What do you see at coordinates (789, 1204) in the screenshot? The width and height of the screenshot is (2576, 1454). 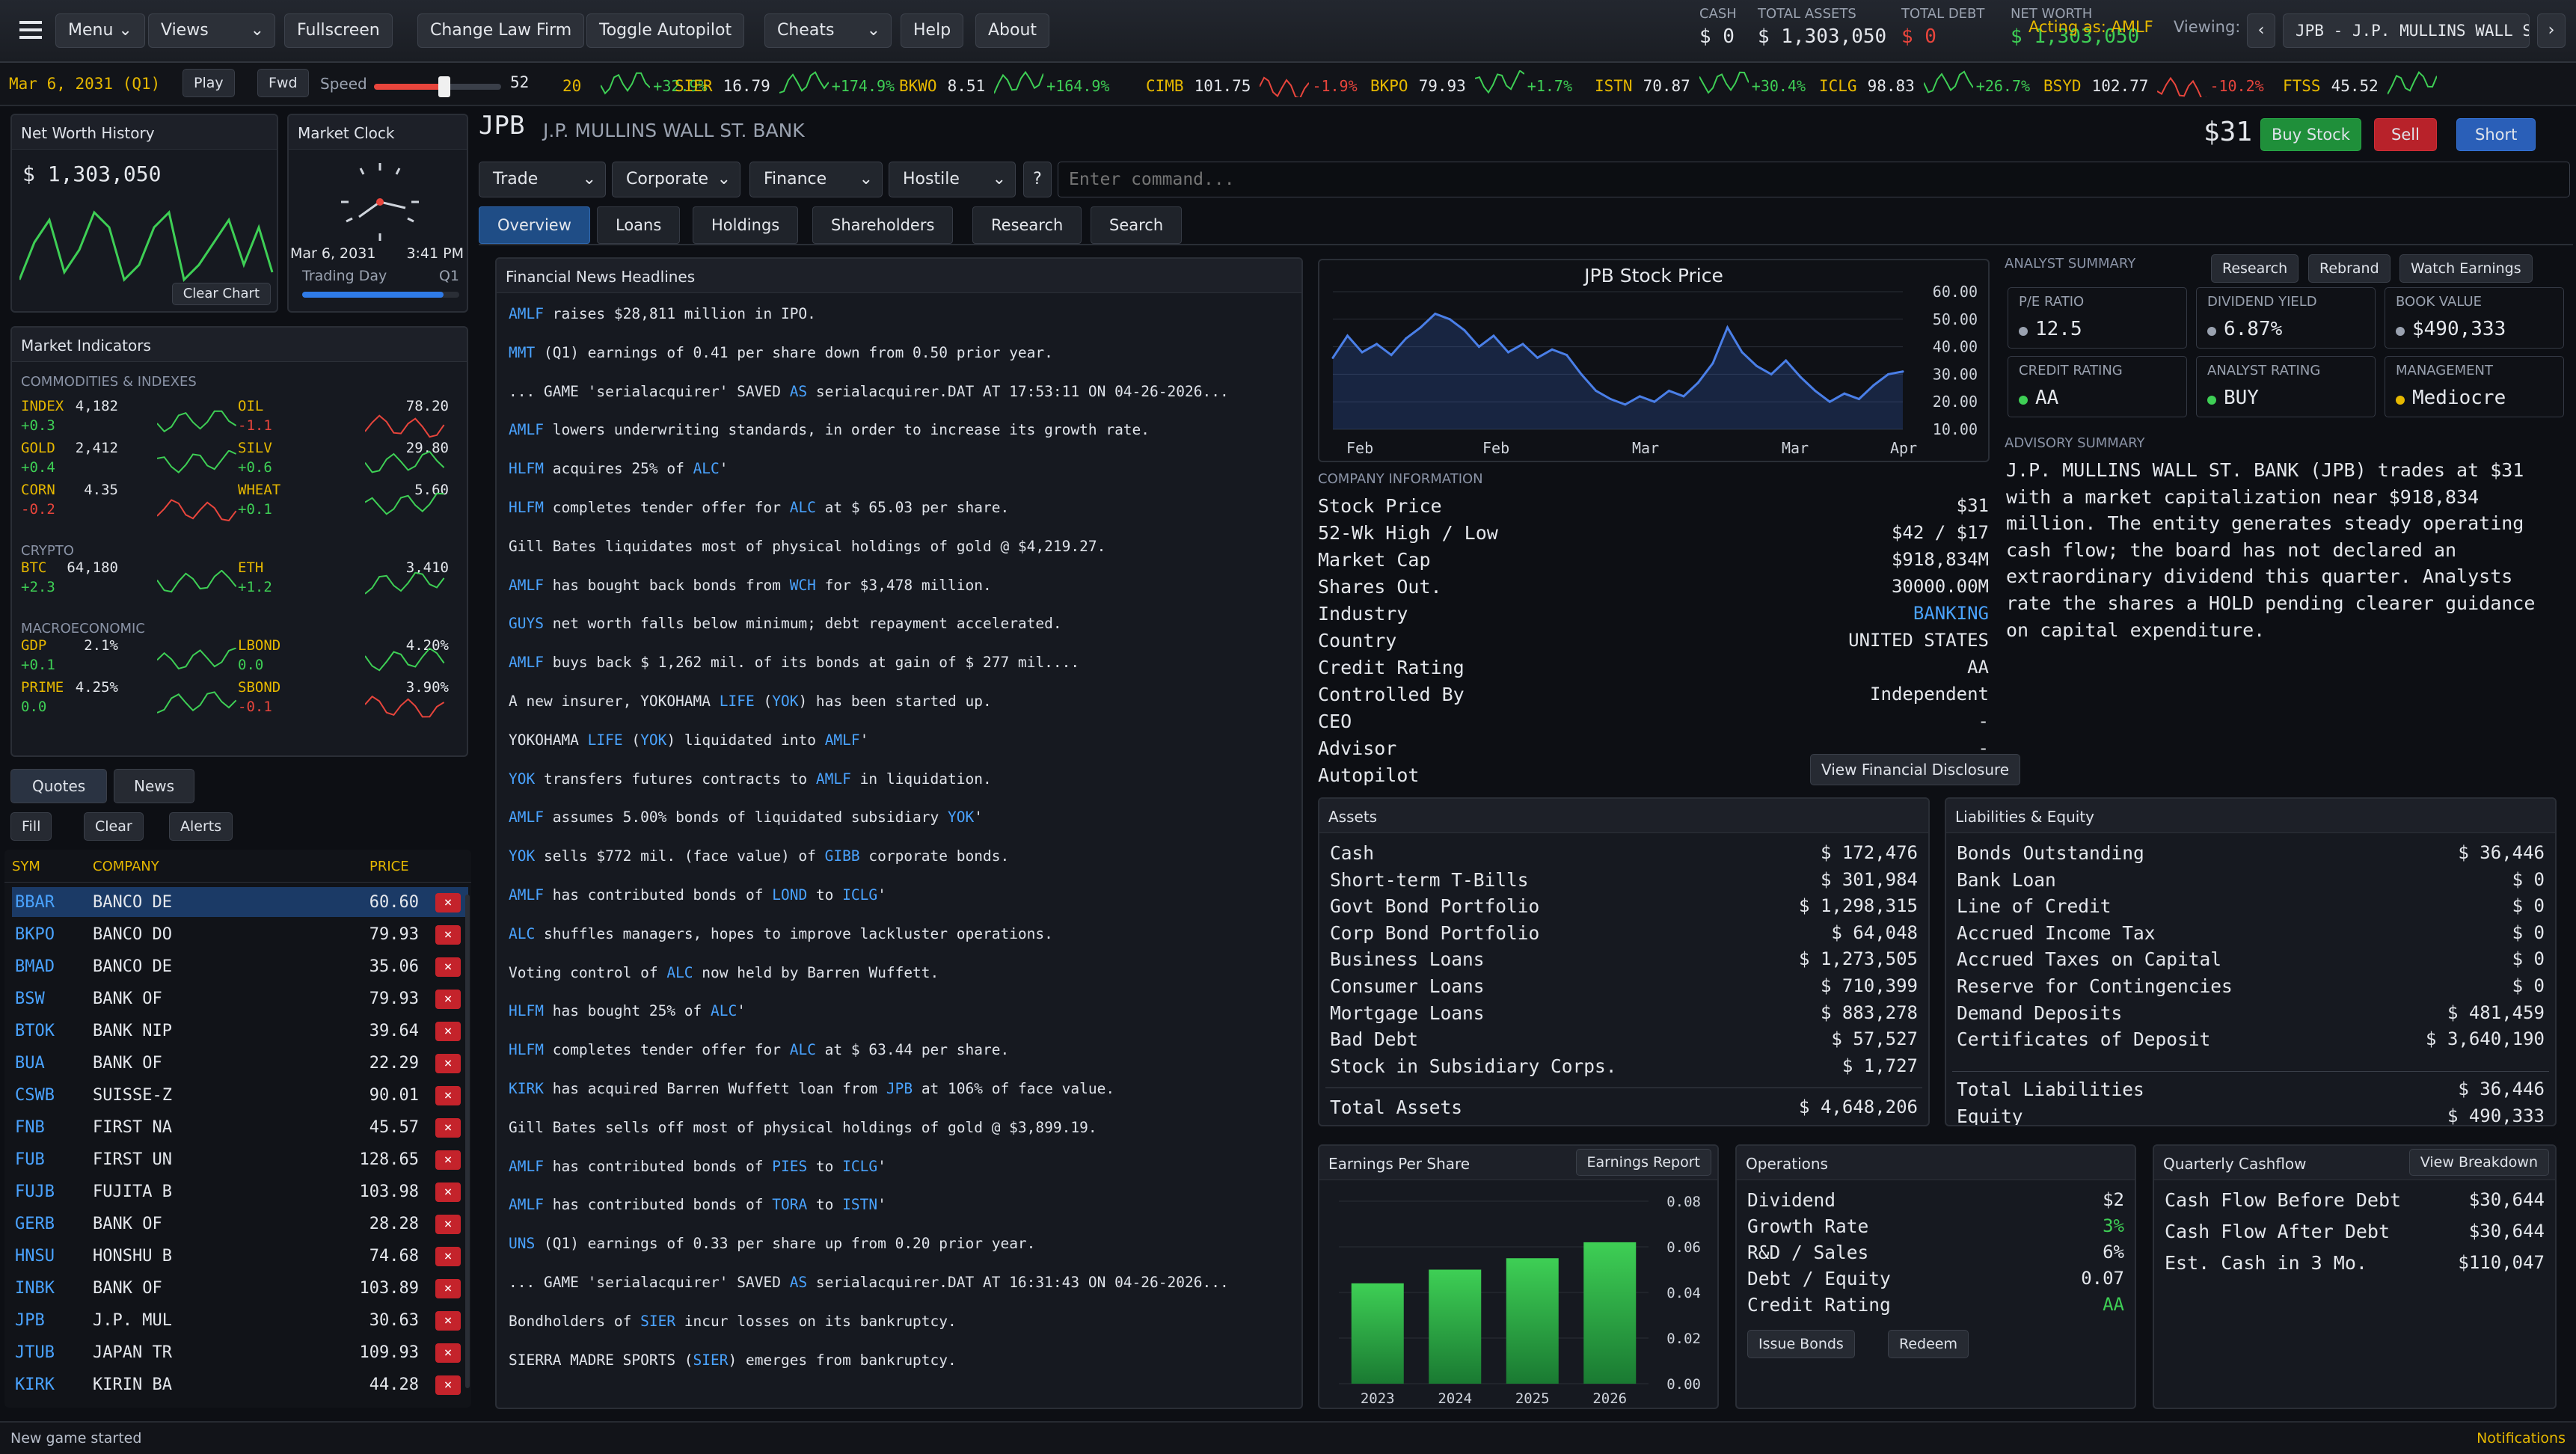 I see `news-company-link: TORA` at bounding box center [789, 1204].